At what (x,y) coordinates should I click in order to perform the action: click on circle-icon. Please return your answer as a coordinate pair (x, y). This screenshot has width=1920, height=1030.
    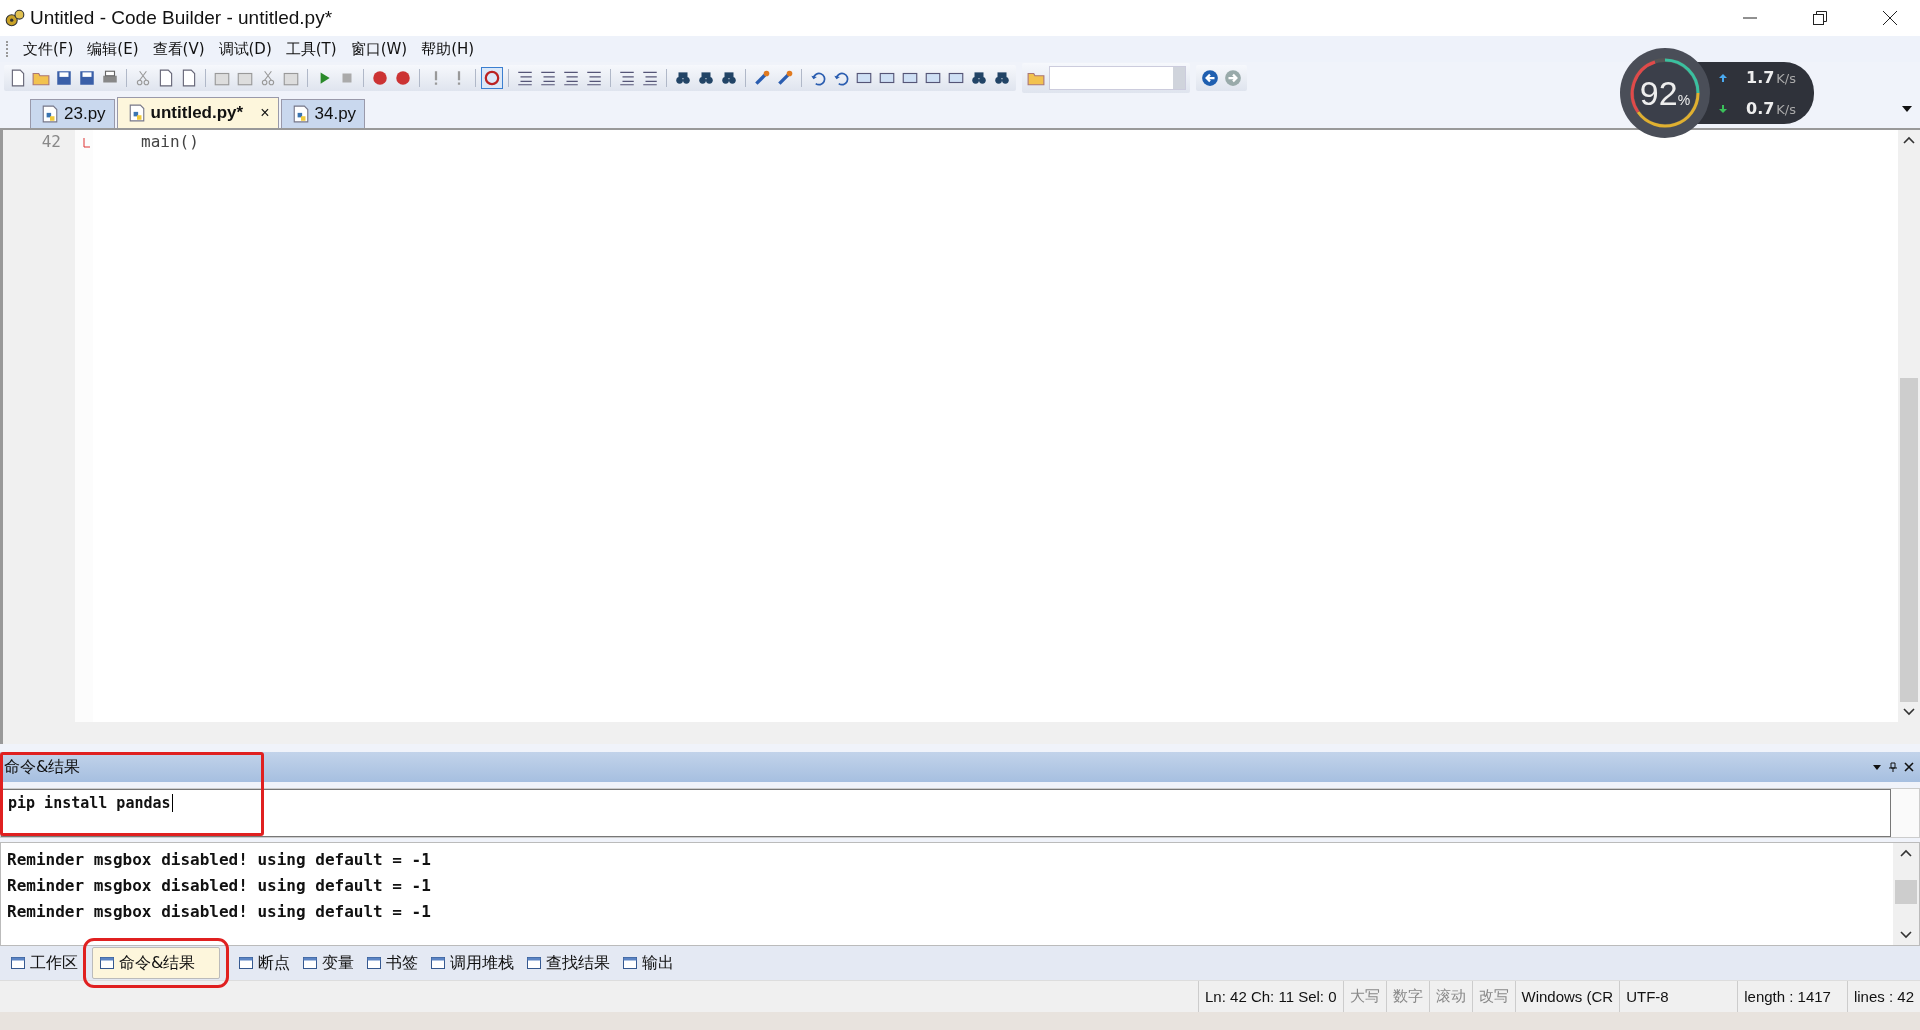
    Looking at the image, I should click on (492, 78).